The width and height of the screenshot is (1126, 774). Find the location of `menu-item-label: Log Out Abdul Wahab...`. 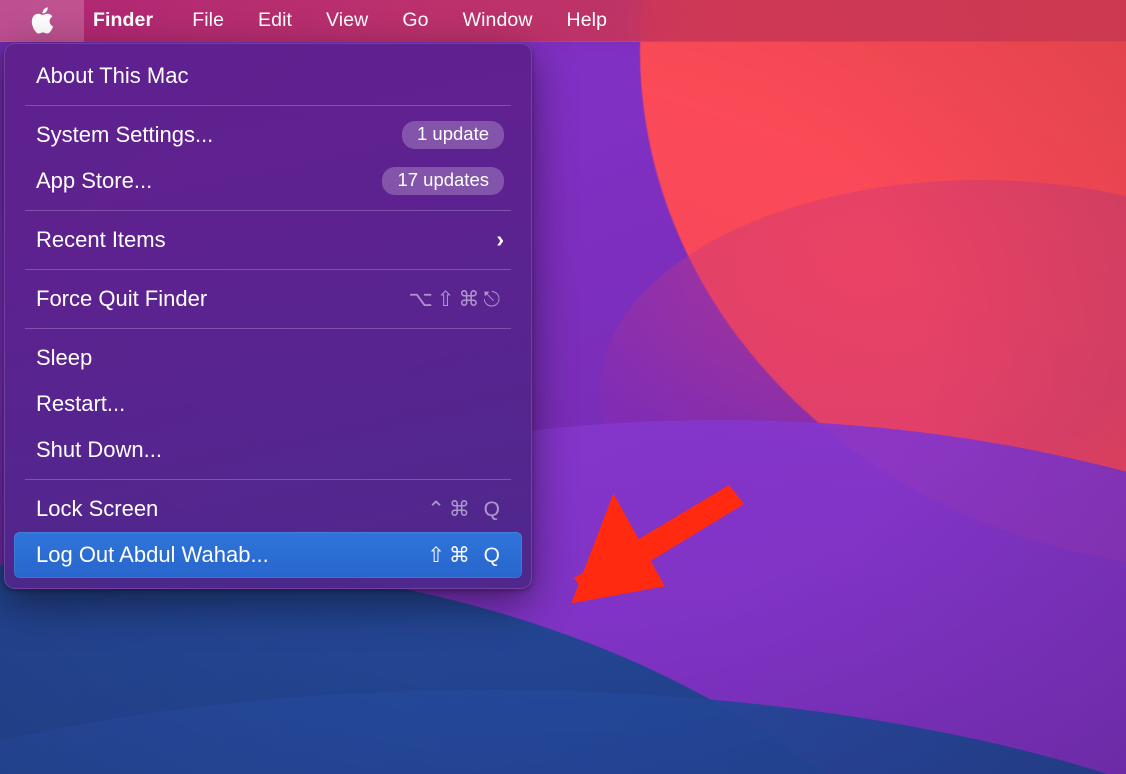

menu-item-label: Log Out Abdul Wahab... is located at coordinates (152, 554).